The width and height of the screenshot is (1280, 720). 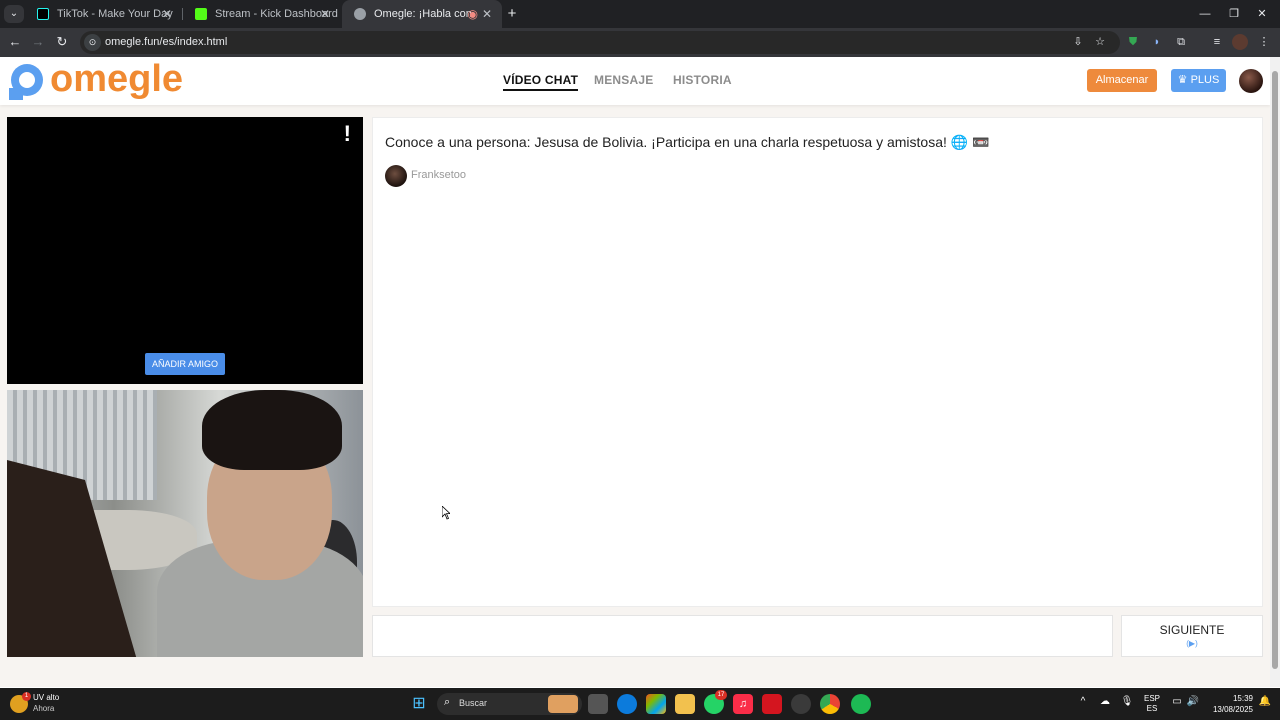 I want to click on mouse-cursor-icon, so click(x=446, y=513).